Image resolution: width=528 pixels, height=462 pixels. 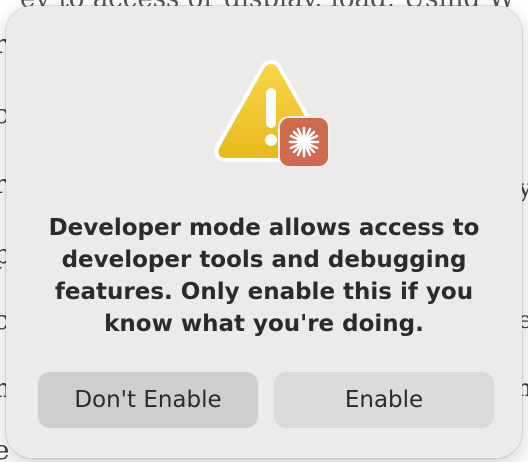 I want to click on enable-button: Enable, so click(x=384, y=400).